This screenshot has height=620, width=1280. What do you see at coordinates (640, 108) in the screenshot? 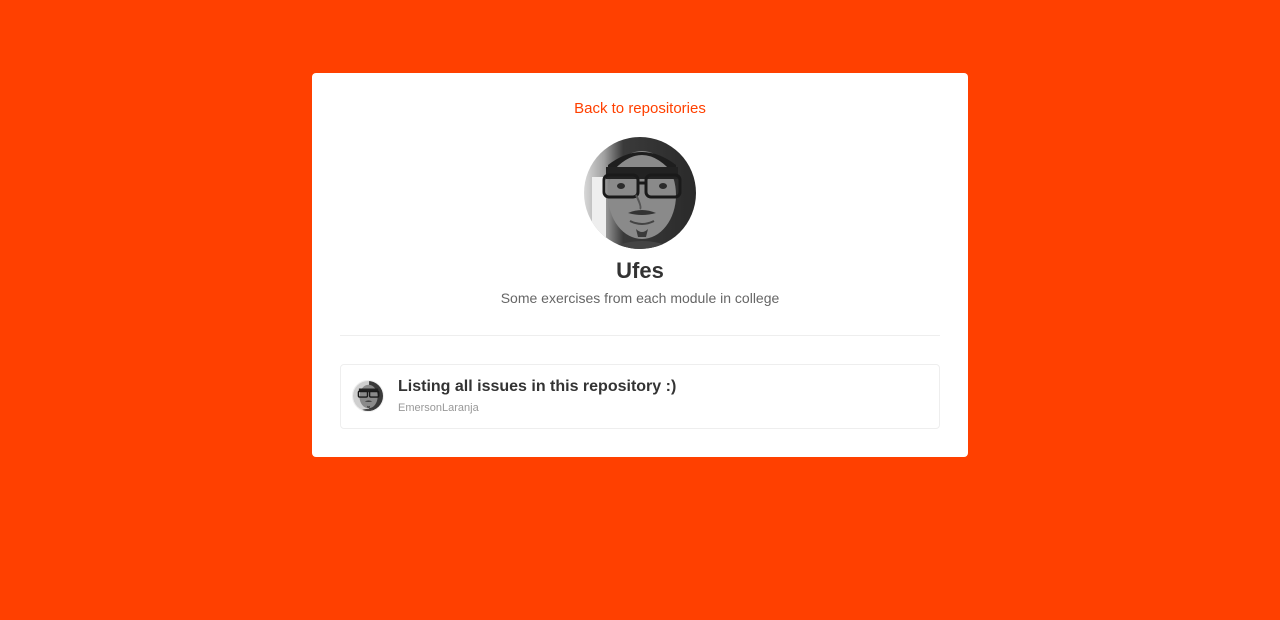
I see `back-to-repositories-link: Back to repositories` at bounding box center [640, 108].